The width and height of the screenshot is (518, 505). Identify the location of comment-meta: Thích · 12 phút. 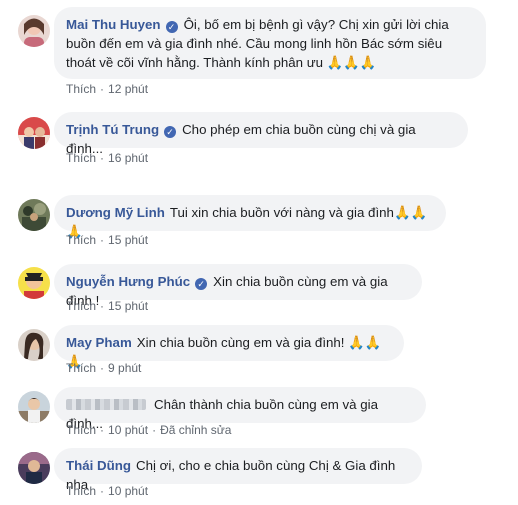
(107, 89).